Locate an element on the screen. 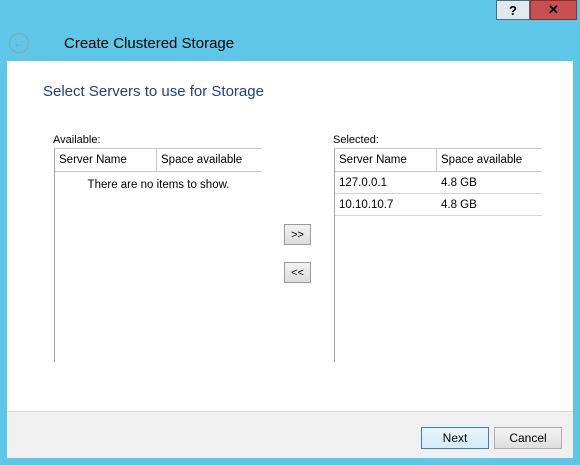 The width and height of the screenshot is (580, 465). selected-list-header: Server Name Space available is located at coordinates (438, 160).